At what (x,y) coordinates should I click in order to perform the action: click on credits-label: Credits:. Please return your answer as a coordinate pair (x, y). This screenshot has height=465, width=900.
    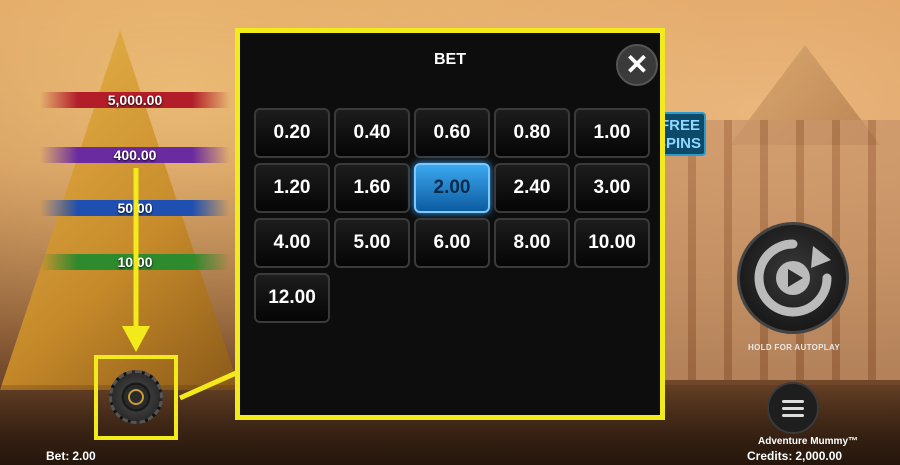
    Looking at the image, I should click on (770, 456).